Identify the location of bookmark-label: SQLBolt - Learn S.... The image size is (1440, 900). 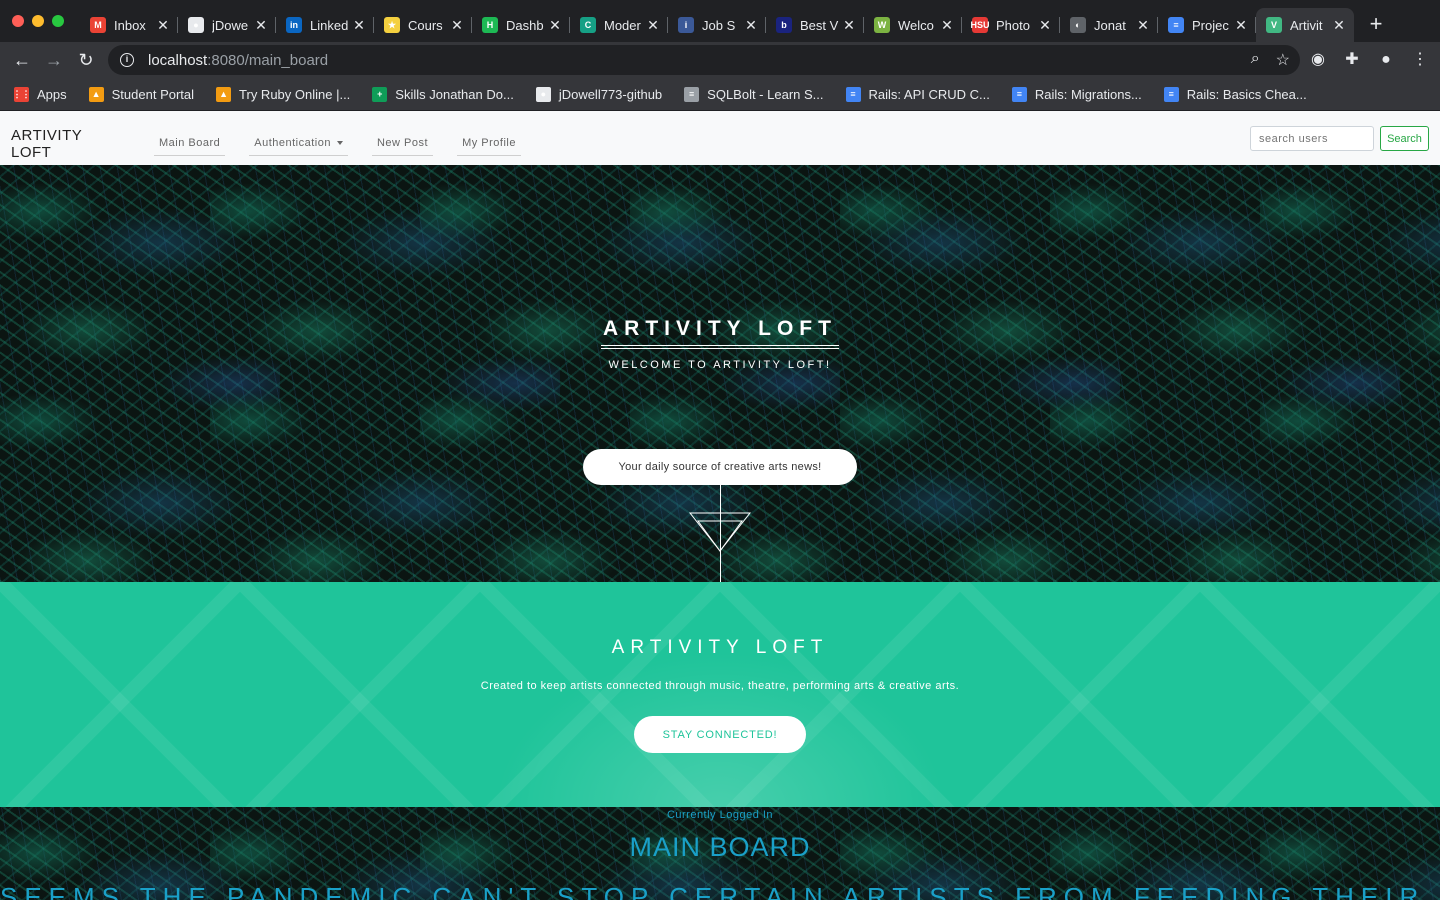
(765, 94).